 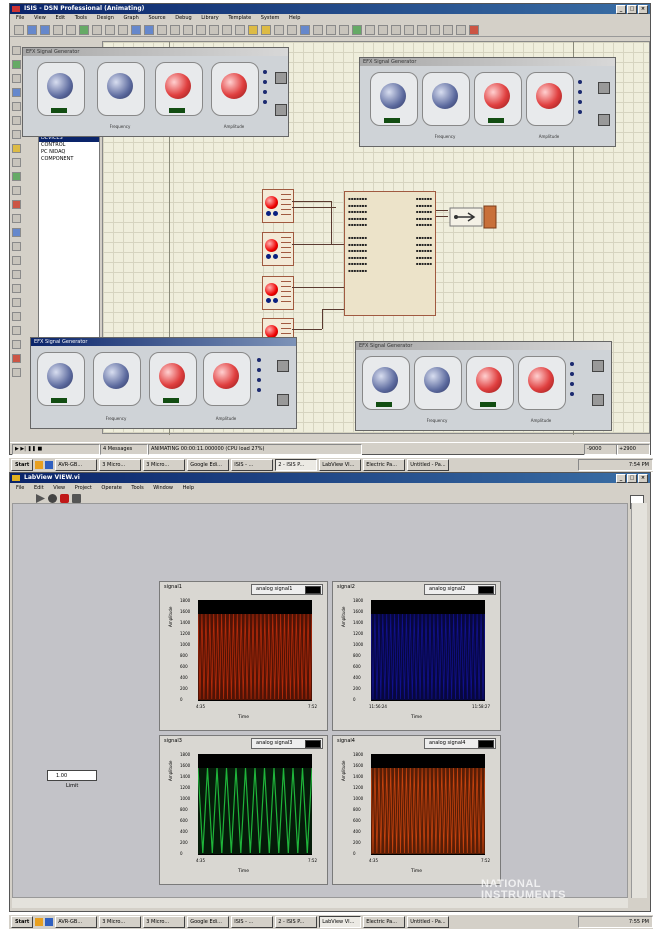 What do you see at coordinates (639, 700) in the screenshot?
I see `vertical-scrollbar` at bounding box center [639, 700].